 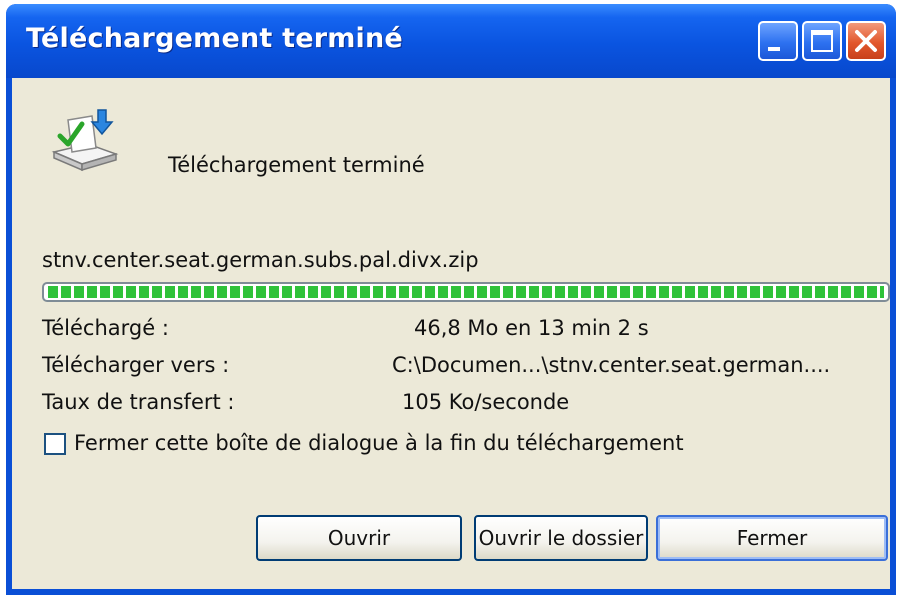 I want to click on status-message: Téléchargement terminé, so click(x=296, y=165).